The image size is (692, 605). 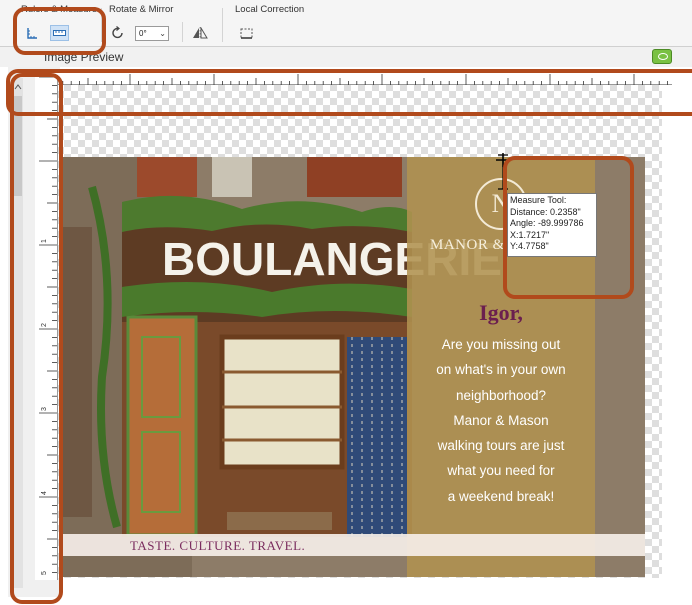 What do you see at coordinates (152, 33) in the screenshot?
I see `rotation-angle-select: 0° ⌄` at bounding box center [152, 33].